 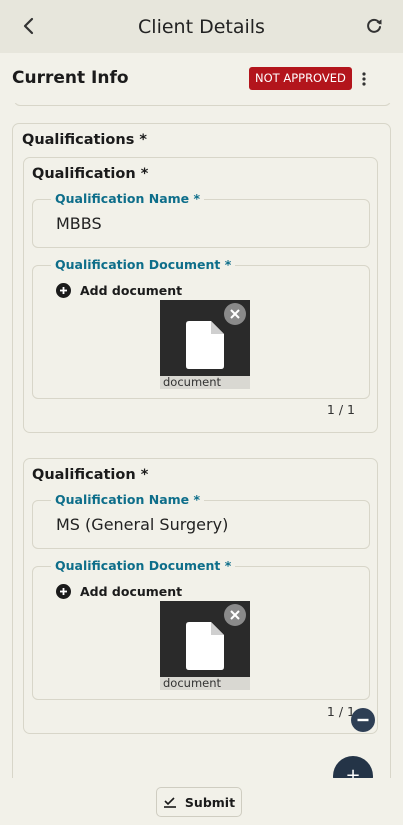 I want to click on submit-label: Submit, so click(x=210, y=802).